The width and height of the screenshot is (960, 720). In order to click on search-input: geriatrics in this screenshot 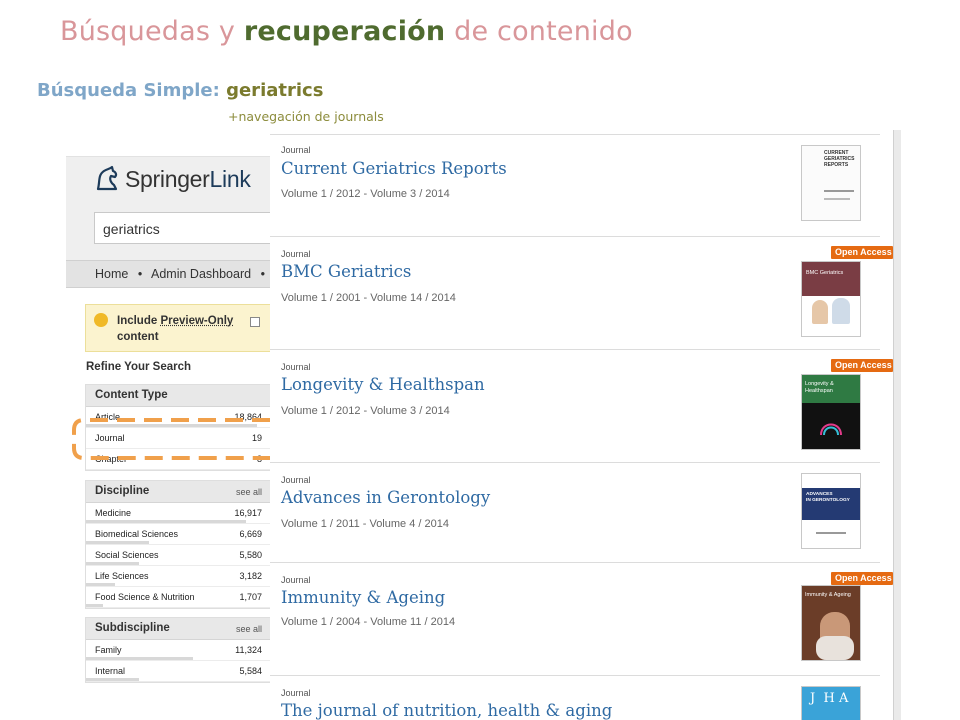, I will do `click(182, 228)`.